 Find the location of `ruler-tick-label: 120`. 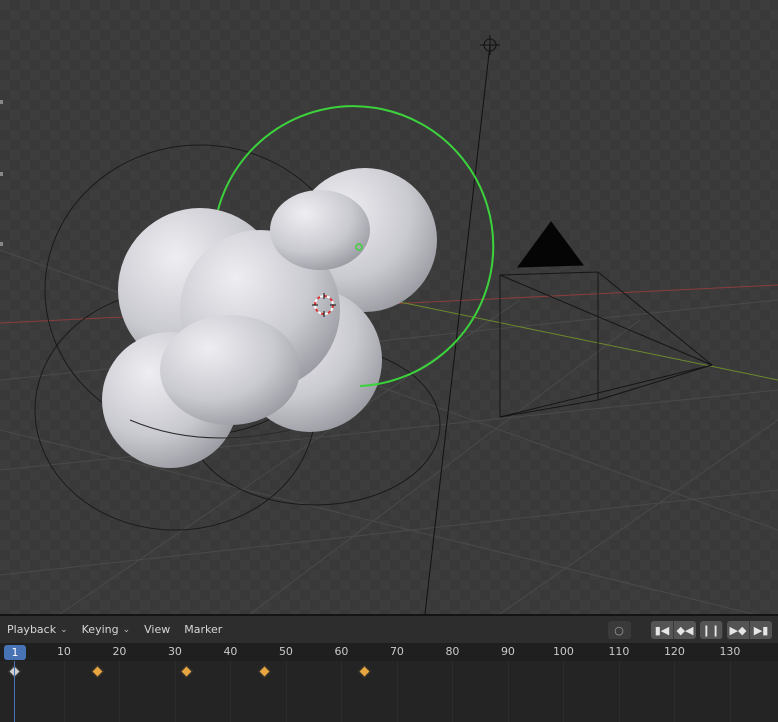

ruler-tick-label: 120 is located at coordinates (674, 651).